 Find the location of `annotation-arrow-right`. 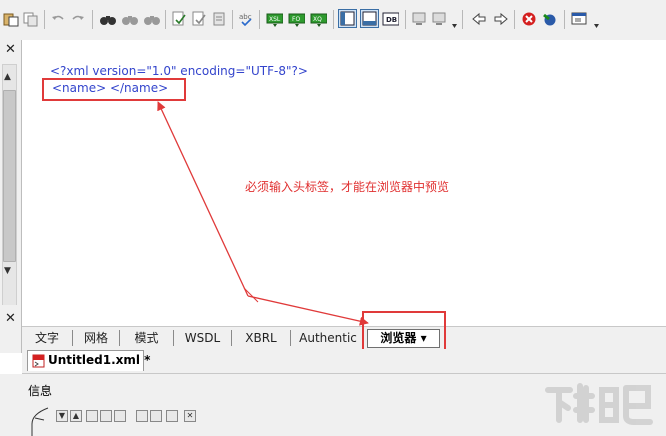

annotation-arrow-right is located at coordinates (308, 310).